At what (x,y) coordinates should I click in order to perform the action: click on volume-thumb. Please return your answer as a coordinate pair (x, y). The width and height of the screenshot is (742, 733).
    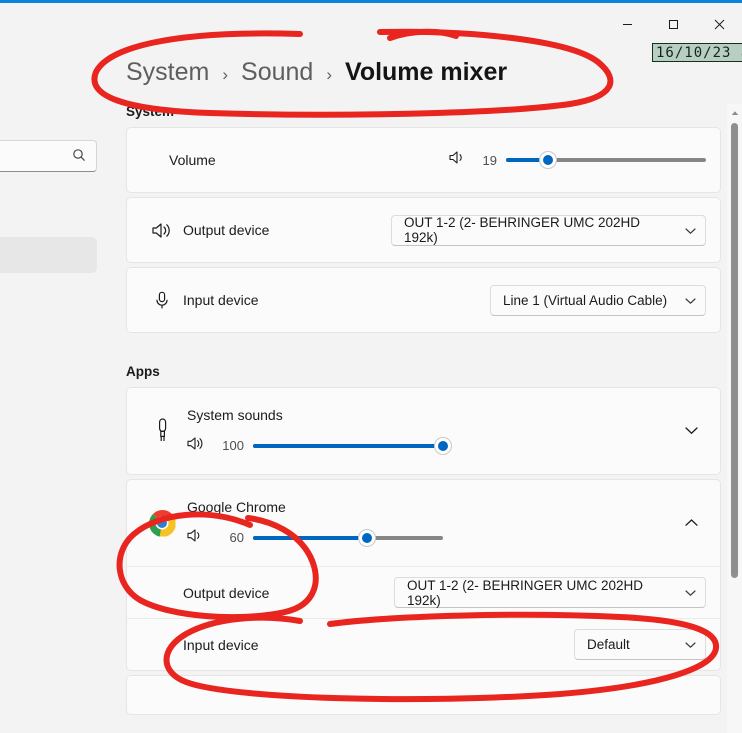
    Looking at the image, I should click on (548, 160).